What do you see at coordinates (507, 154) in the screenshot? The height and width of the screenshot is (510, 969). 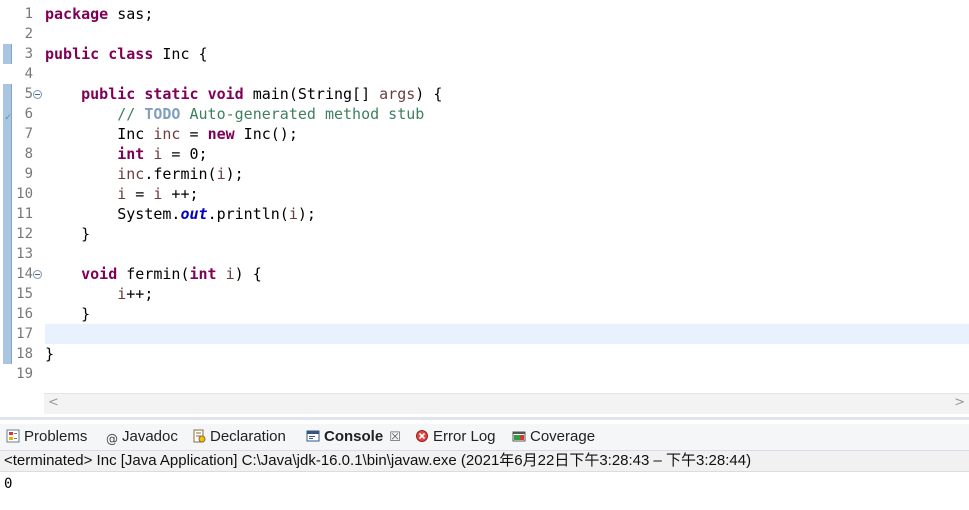 I see `code-text: int i = 0;` at bounding box center [507, 154].